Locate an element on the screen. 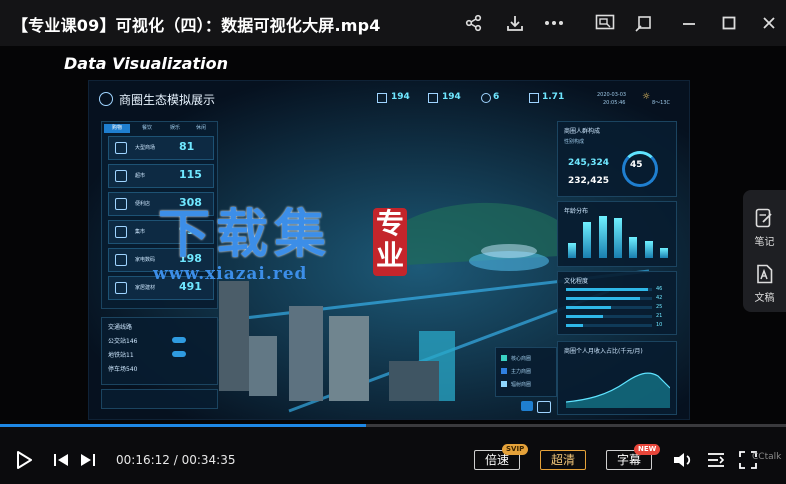 The image size is (786, 484). transcript-icon is located at coordinates (765, 274).